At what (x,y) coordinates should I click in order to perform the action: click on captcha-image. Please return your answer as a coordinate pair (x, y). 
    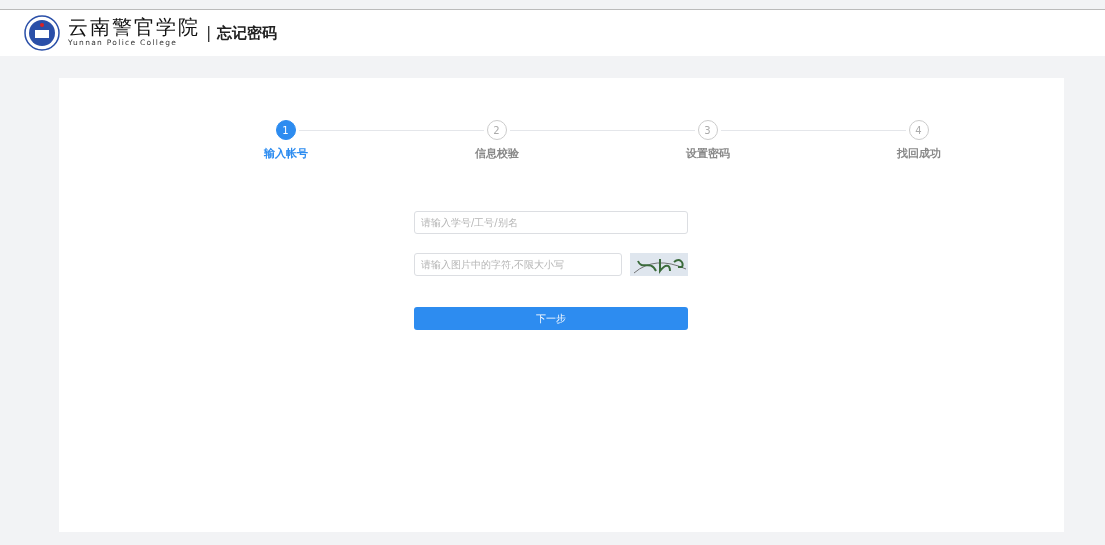
    Looking at the image, I should click on (659, 264).